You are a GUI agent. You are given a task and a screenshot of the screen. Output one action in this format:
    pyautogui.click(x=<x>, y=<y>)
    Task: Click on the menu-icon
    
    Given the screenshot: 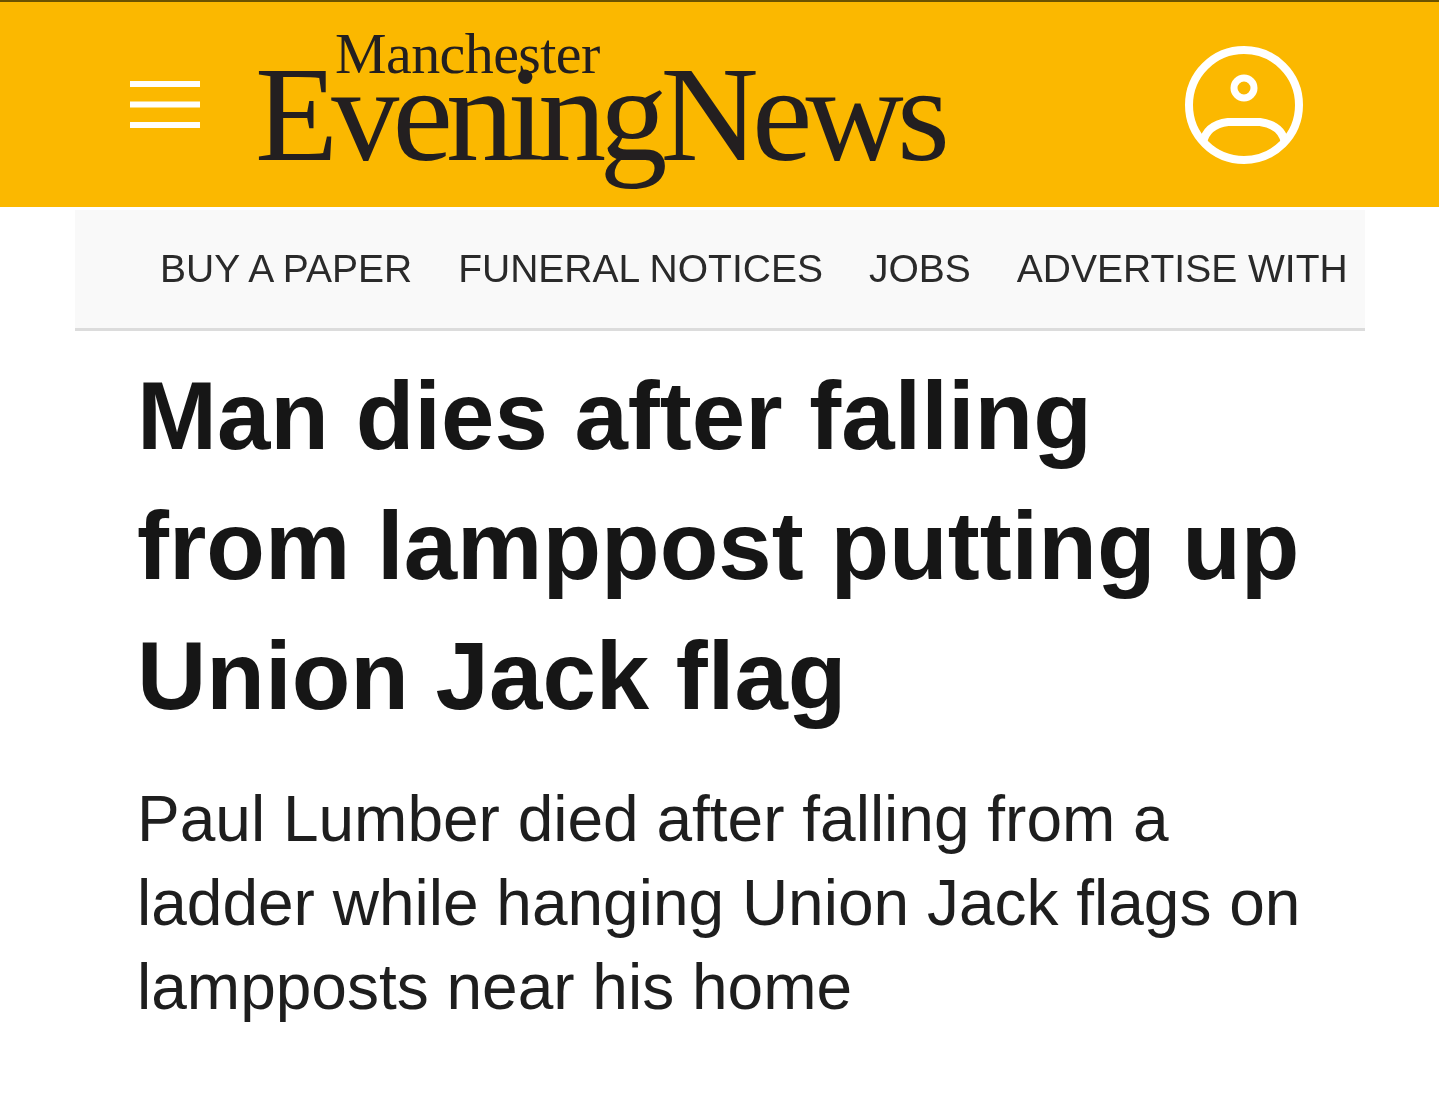 What is the action you would take?
    pyautogui.click(x=165, y=104)
    